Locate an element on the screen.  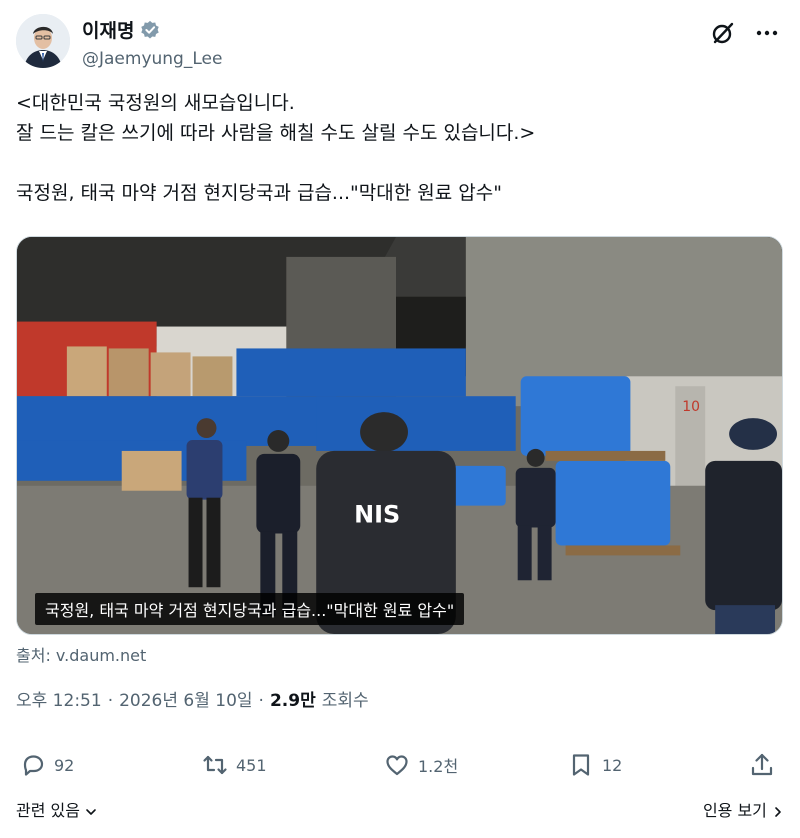
post-date: 2026년 6월 10일 is located at coordinates (185, 698).